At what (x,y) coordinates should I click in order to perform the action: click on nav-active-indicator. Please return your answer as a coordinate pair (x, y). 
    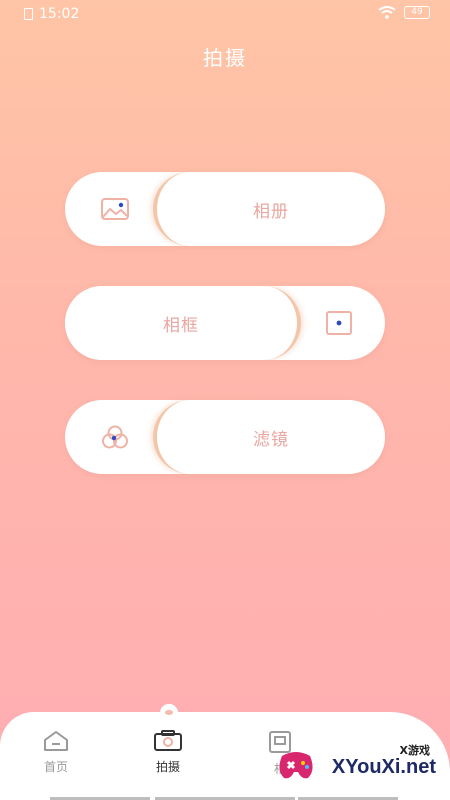
    Looking at the image, I should click on (169, 713).